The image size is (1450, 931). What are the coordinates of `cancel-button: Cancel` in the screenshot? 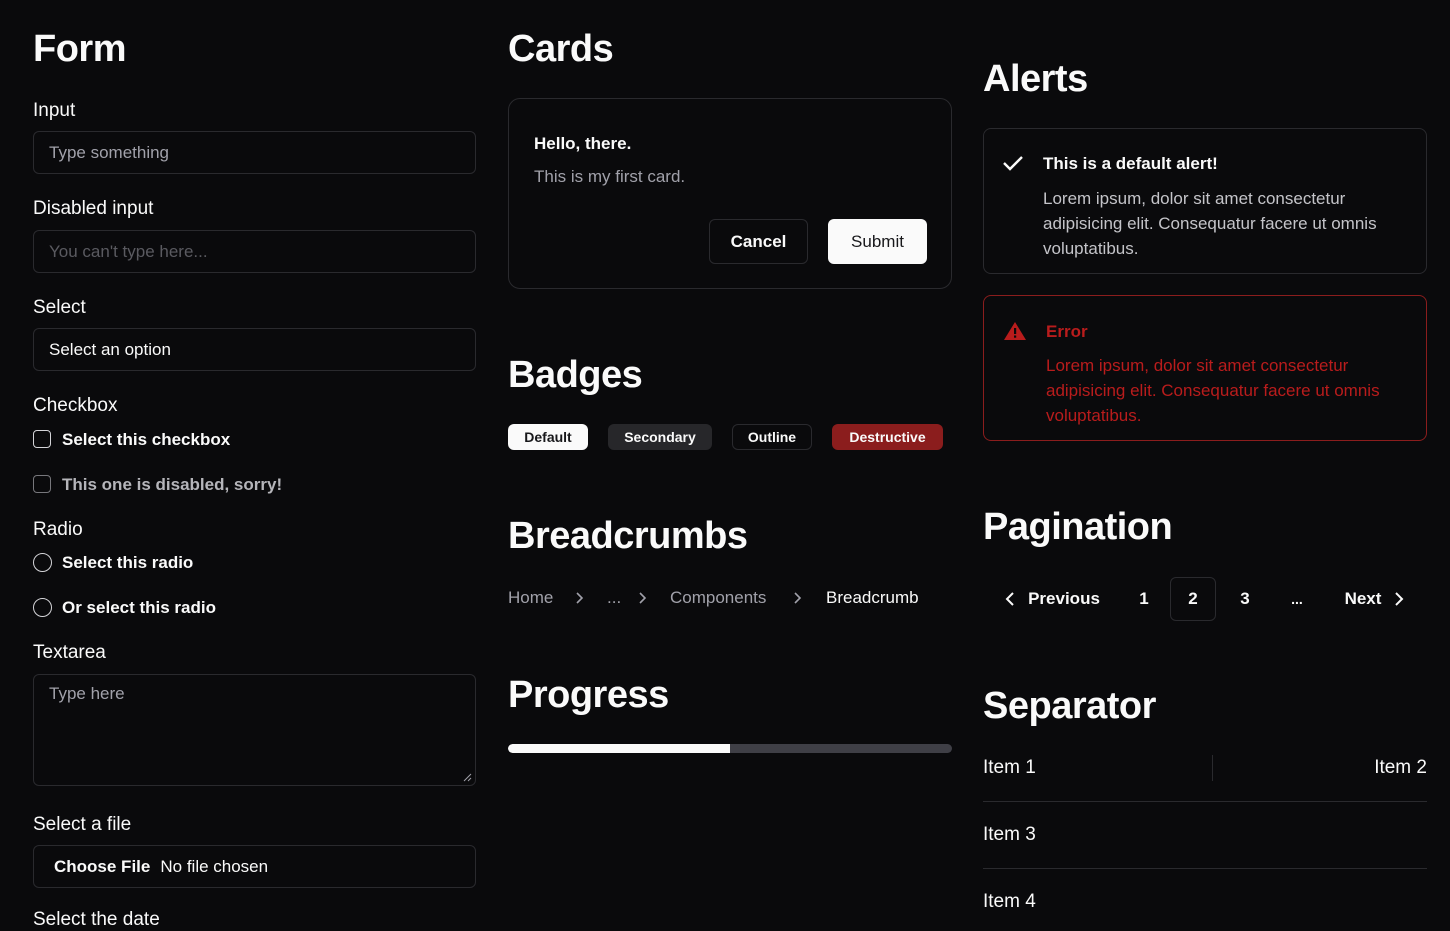 It's located at (758, 241).